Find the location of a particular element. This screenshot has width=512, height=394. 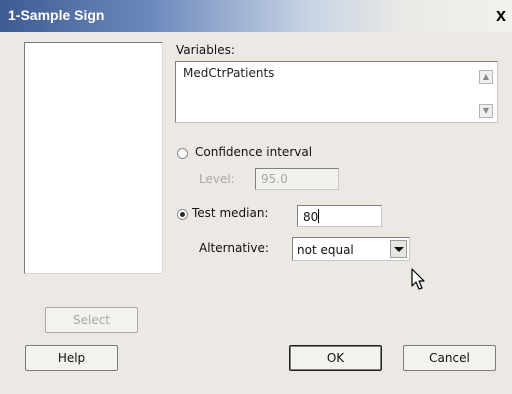

mouse-pointer-icon is located at coordinates (418, 279).